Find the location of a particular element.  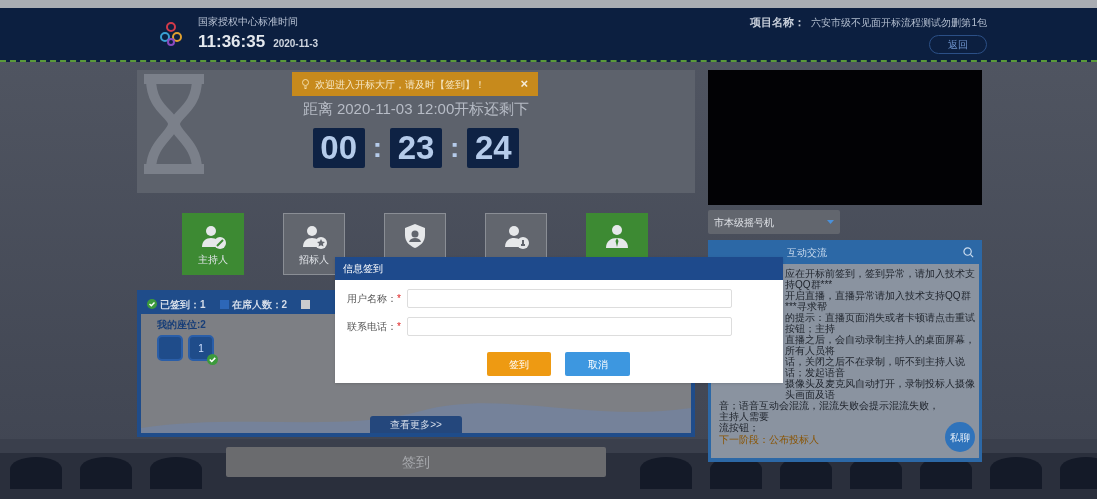

field-label: 联系电话： is located at coordinates (372, 327).